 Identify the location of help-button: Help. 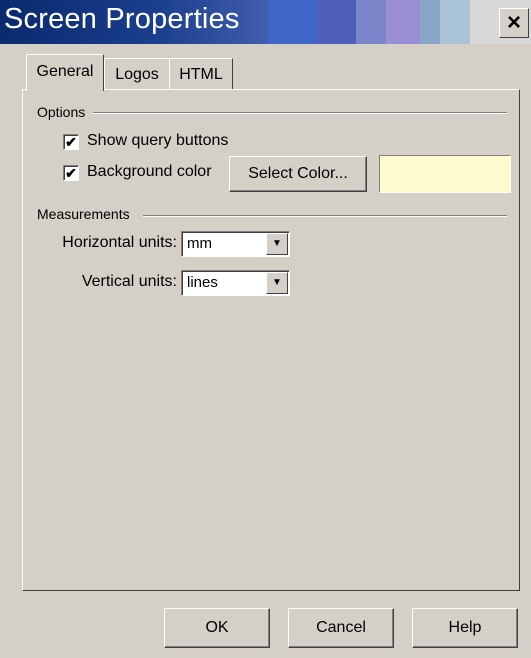
(465, 628).